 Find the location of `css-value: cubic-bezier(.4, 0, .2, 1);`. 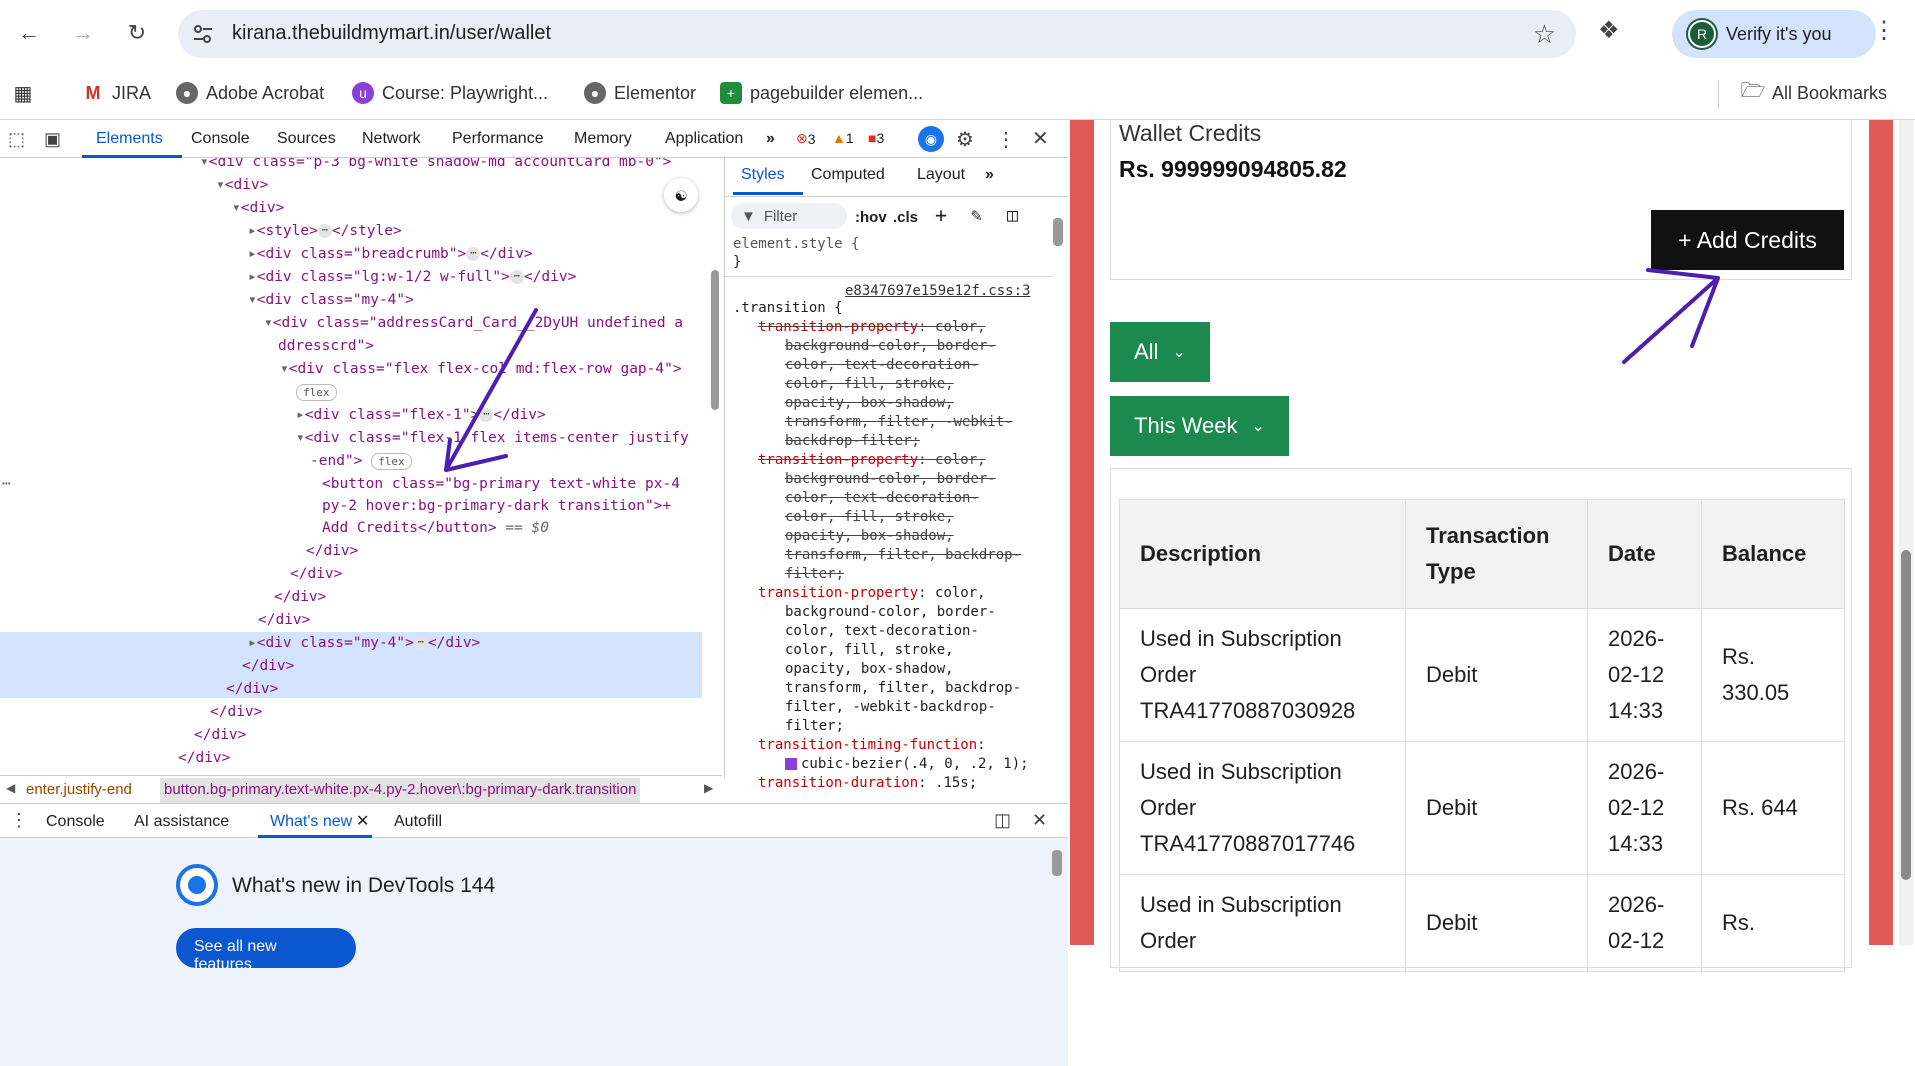

css-value: cubic-bezier(.4, 0, .2, 1); is located at coordinates (907, 764).